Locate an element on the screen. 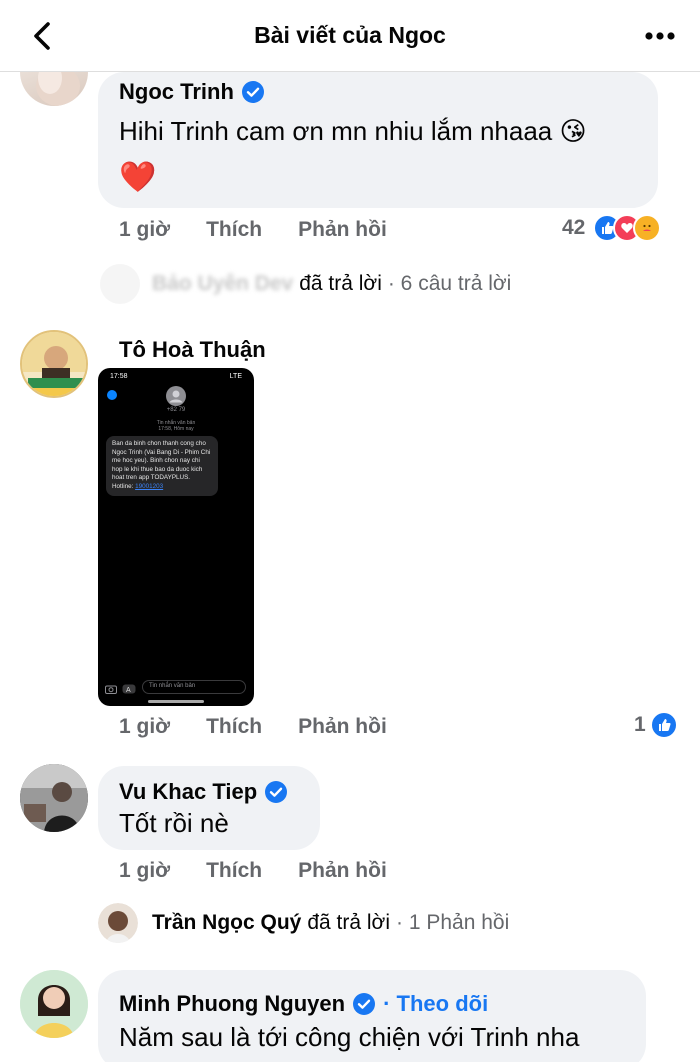 This screenshot has width=700, height=1062. reply-author: Trần Ngọc Quý is located at coordinates (227, 922).